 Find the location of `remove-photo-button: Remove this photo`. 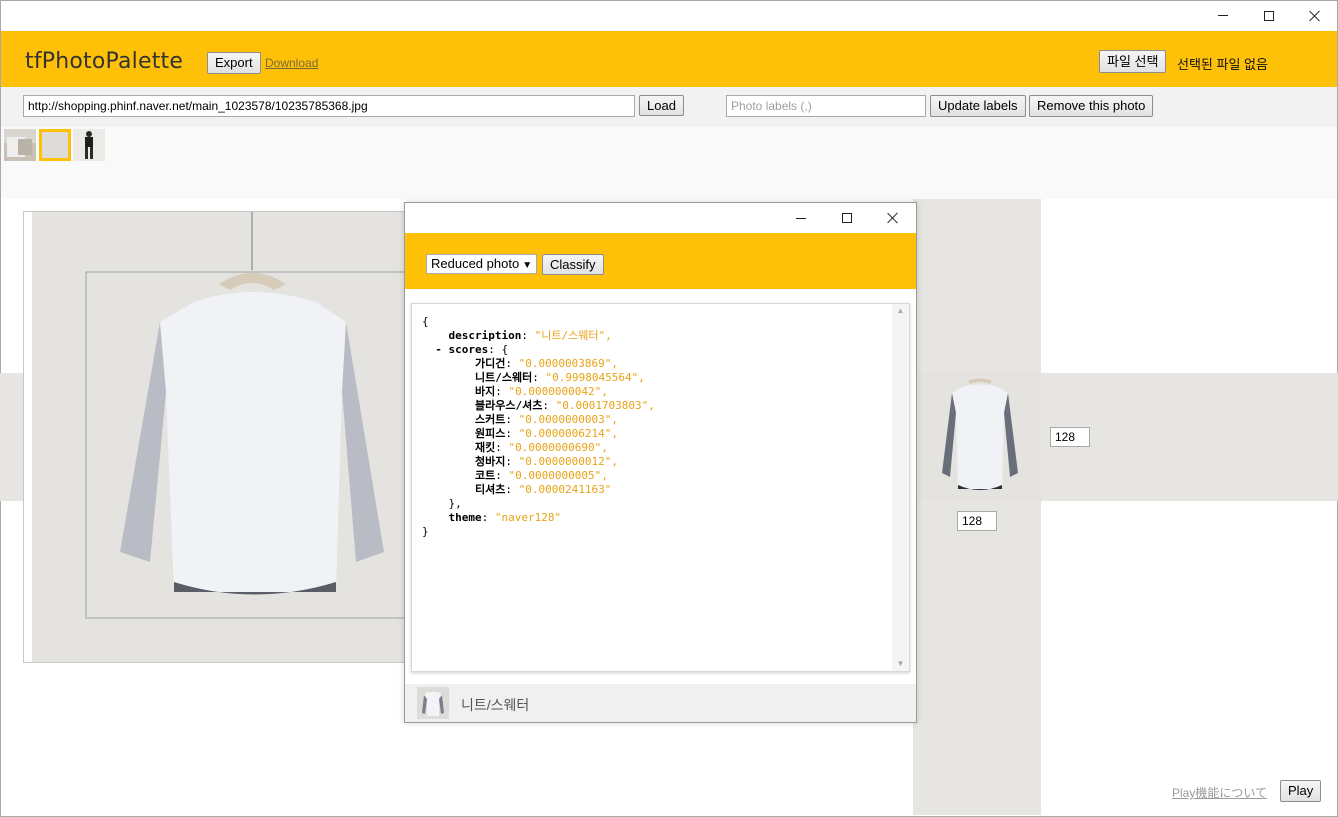

remove-photo-button: Remove this photo is located at coordinates (1091, 106).